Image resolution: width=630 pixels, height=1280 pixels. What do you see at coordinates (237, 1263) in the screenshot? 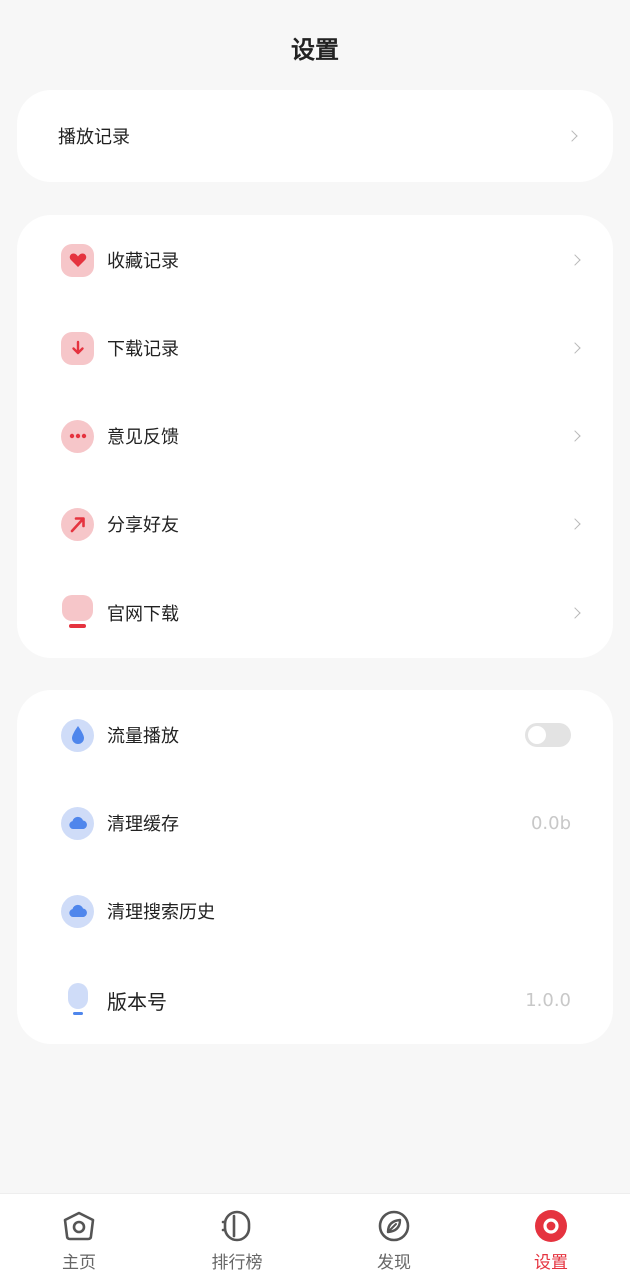
I see `tab-ranking-label: 排行榜` at bounding box center [237, 1263].